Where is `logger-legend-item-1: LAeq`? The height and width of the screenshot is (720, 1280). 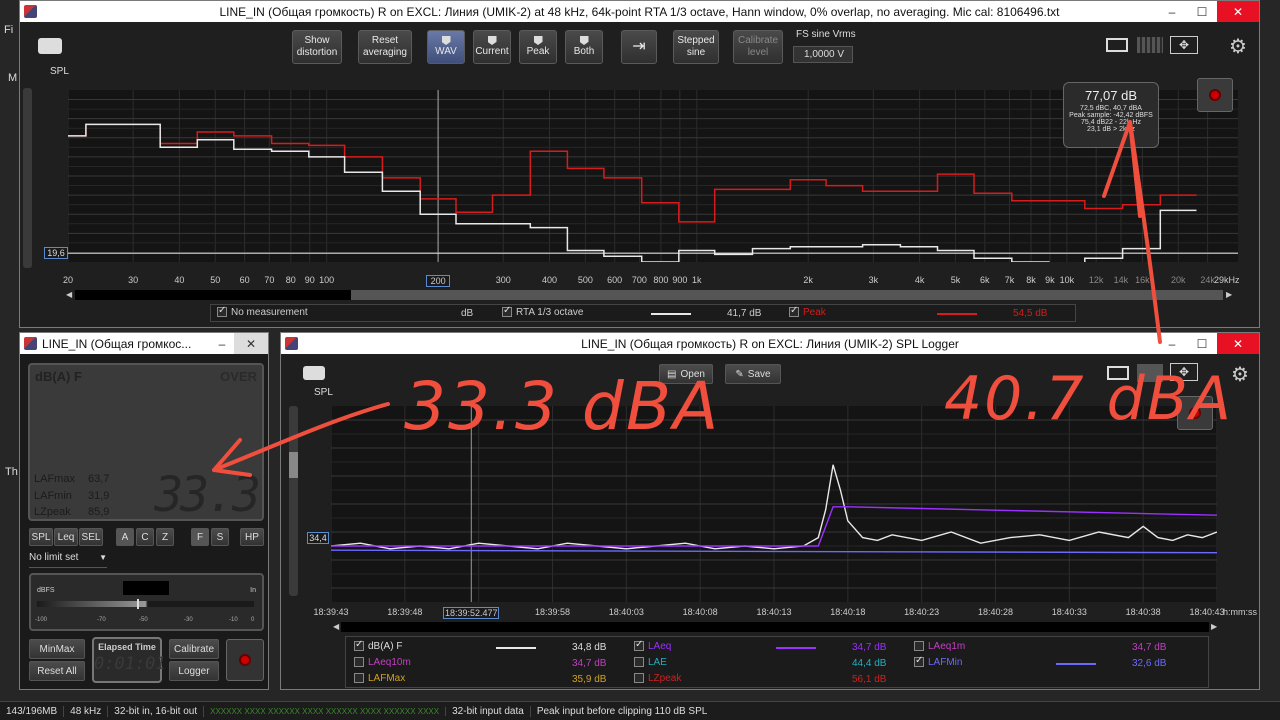 logger-legend-item-1: LAeq is located at coordinates (653, 645).